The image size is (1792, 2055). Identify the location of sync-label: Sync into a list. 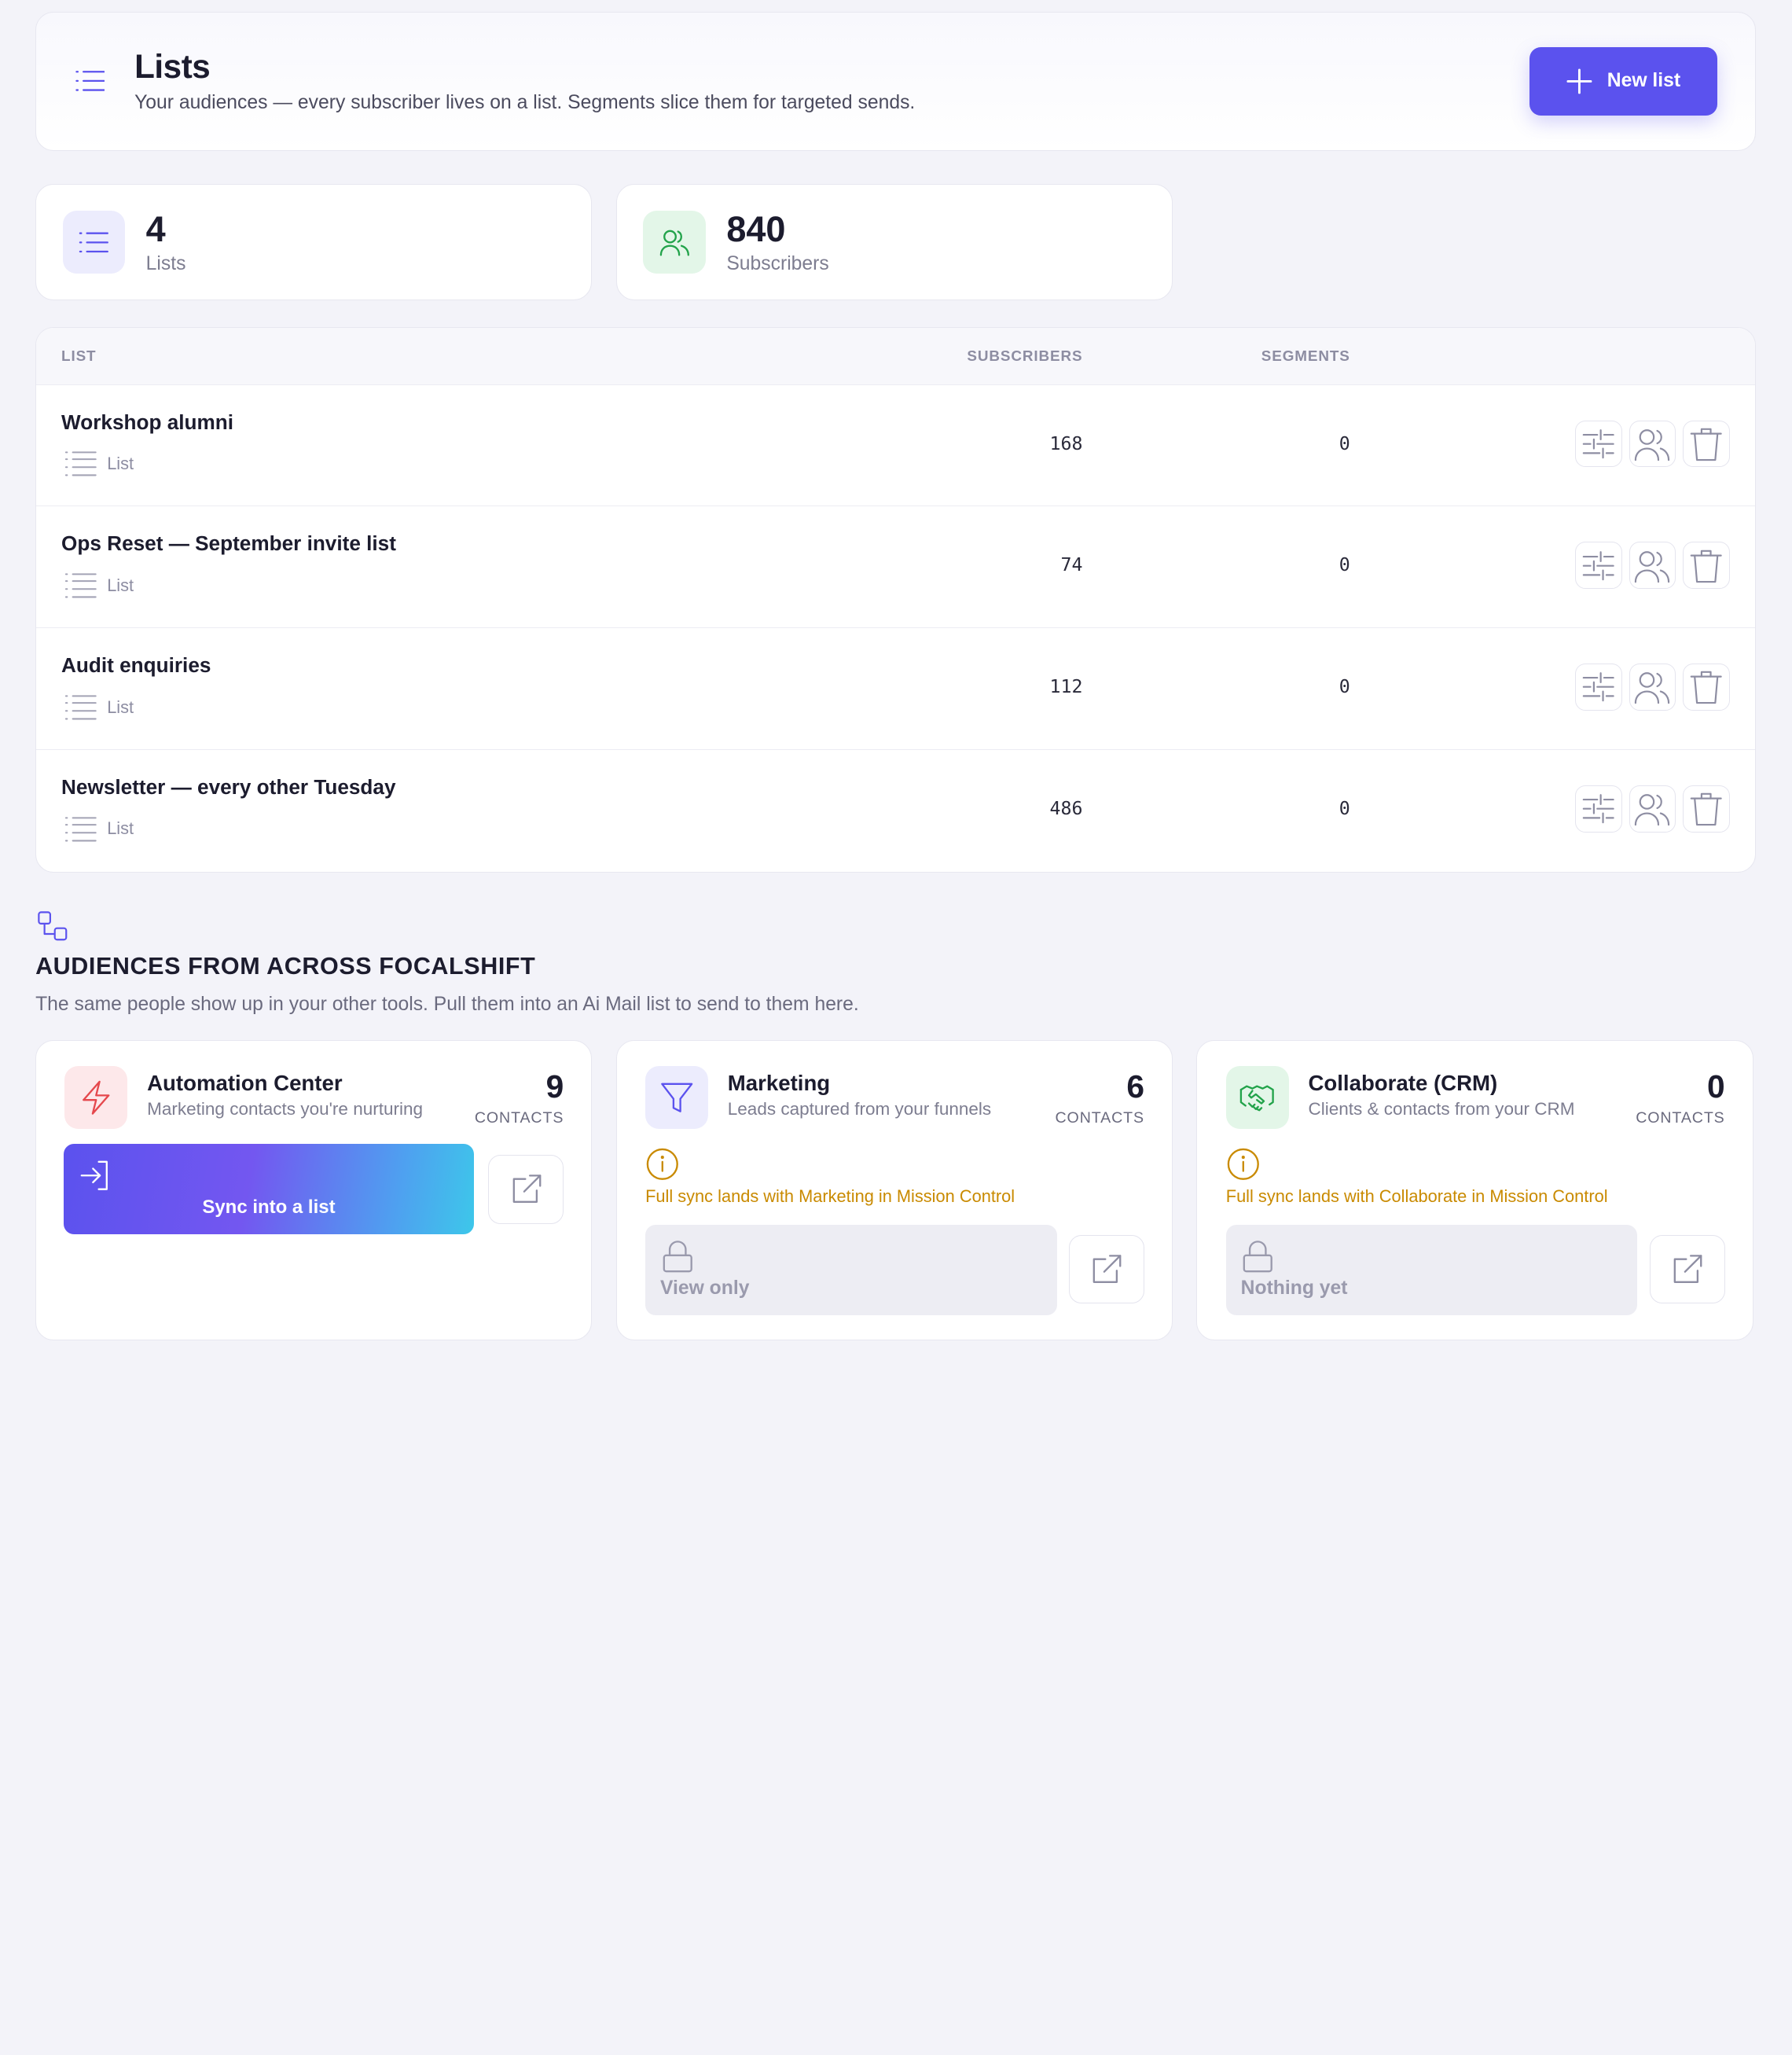
(269, 1207).